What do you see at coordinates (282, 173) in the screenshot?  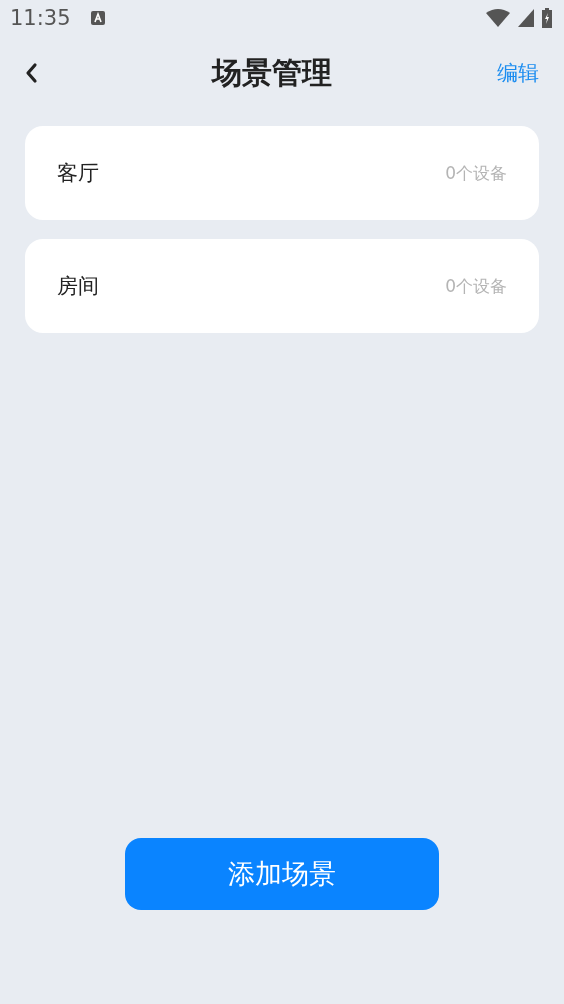 I see `scene-card: 客厅 0个设备` at bounding box center [282, 173].